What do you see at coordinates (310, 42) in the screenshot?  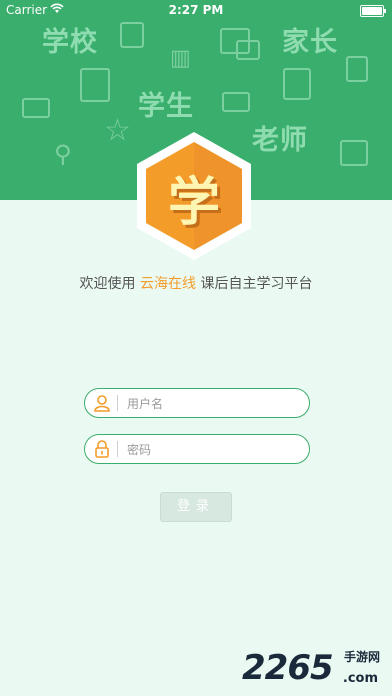 I see `deco-word-parent: 家长` at bounding box center [310, 42].